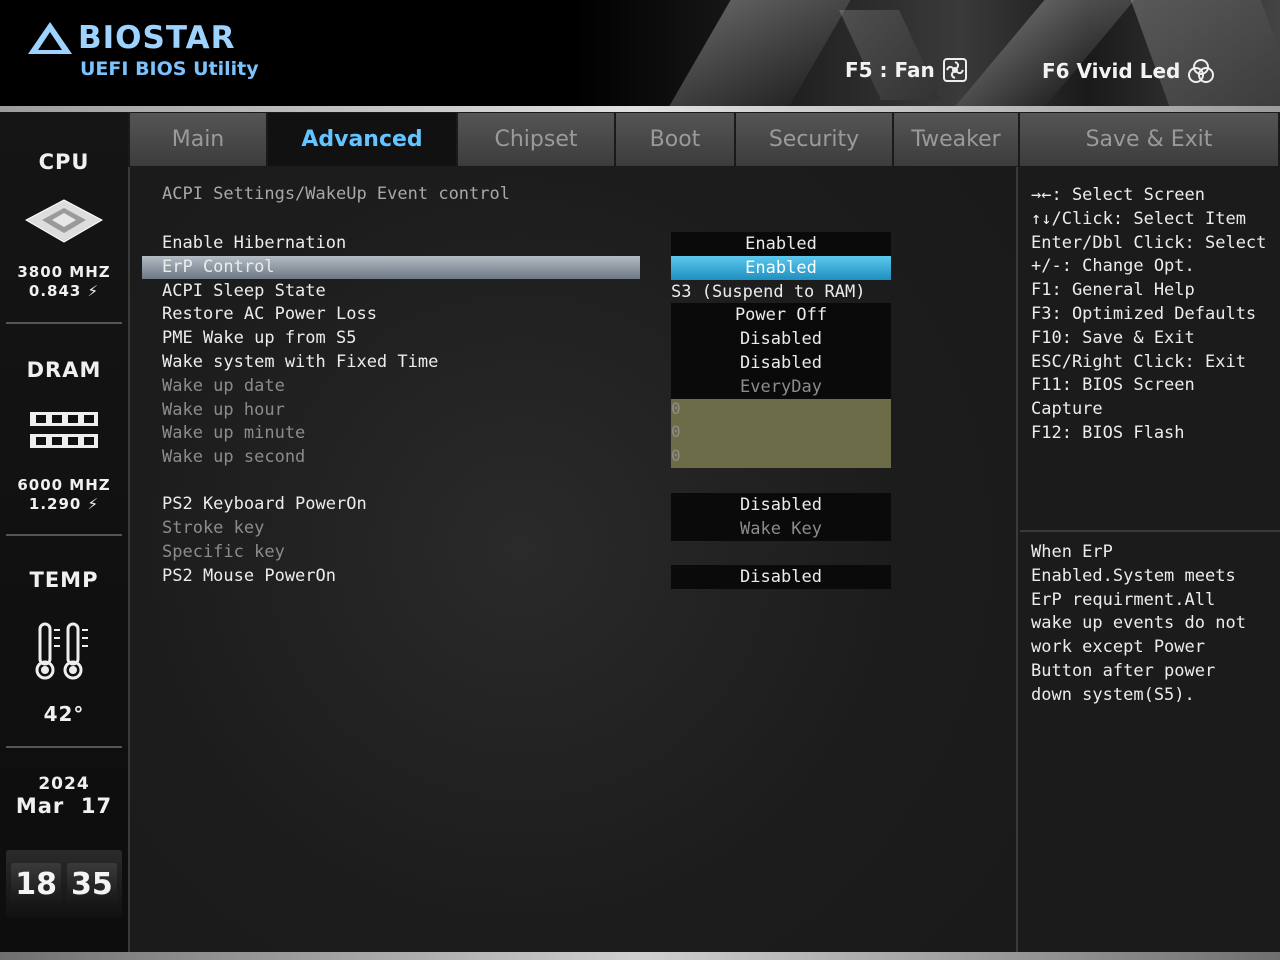 This screenshot has height=960, width=1280. I want to click on cpu-voltage: 0.843 ⚡, so click(64, 291).